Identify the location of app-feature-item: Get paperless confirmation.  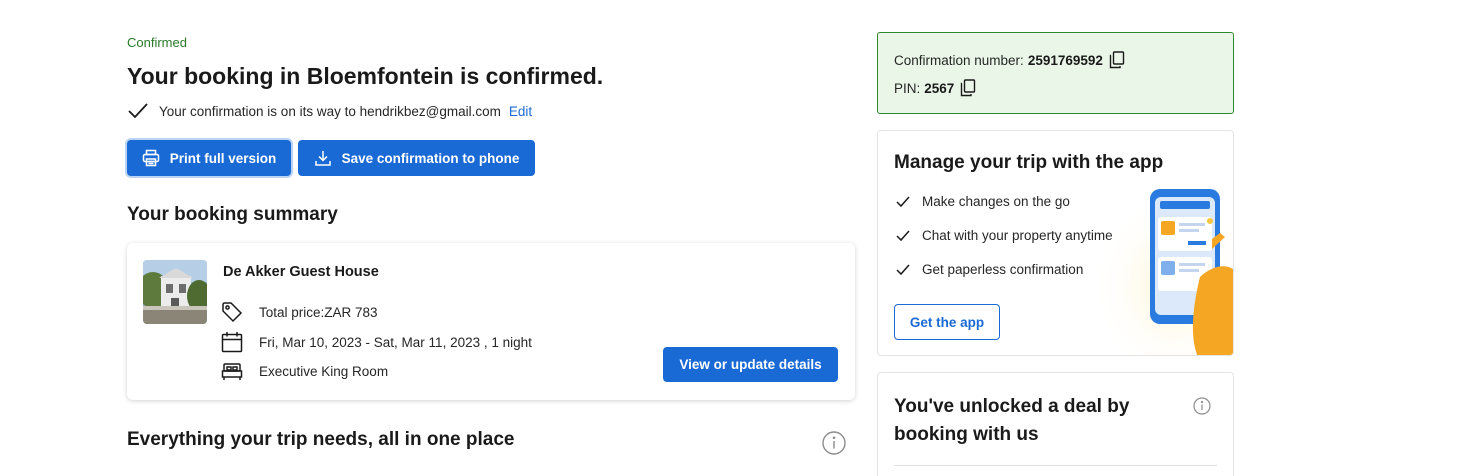
(989, 269).